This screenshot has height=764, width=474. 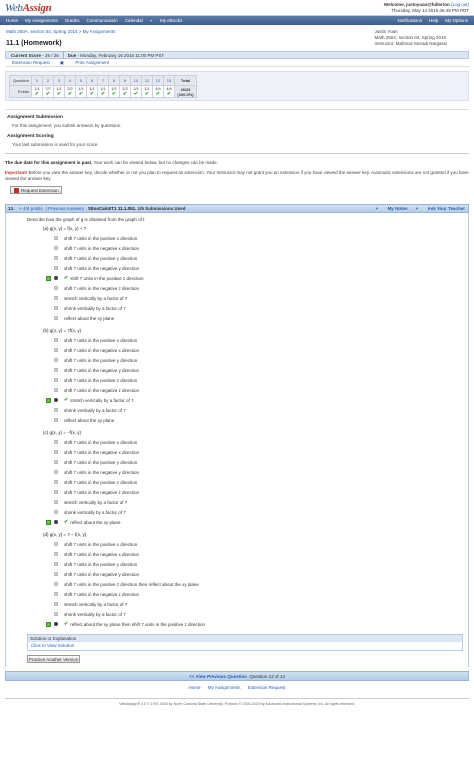 I want to click on nav-calendar: Calendar, so click(x=134, y=20).